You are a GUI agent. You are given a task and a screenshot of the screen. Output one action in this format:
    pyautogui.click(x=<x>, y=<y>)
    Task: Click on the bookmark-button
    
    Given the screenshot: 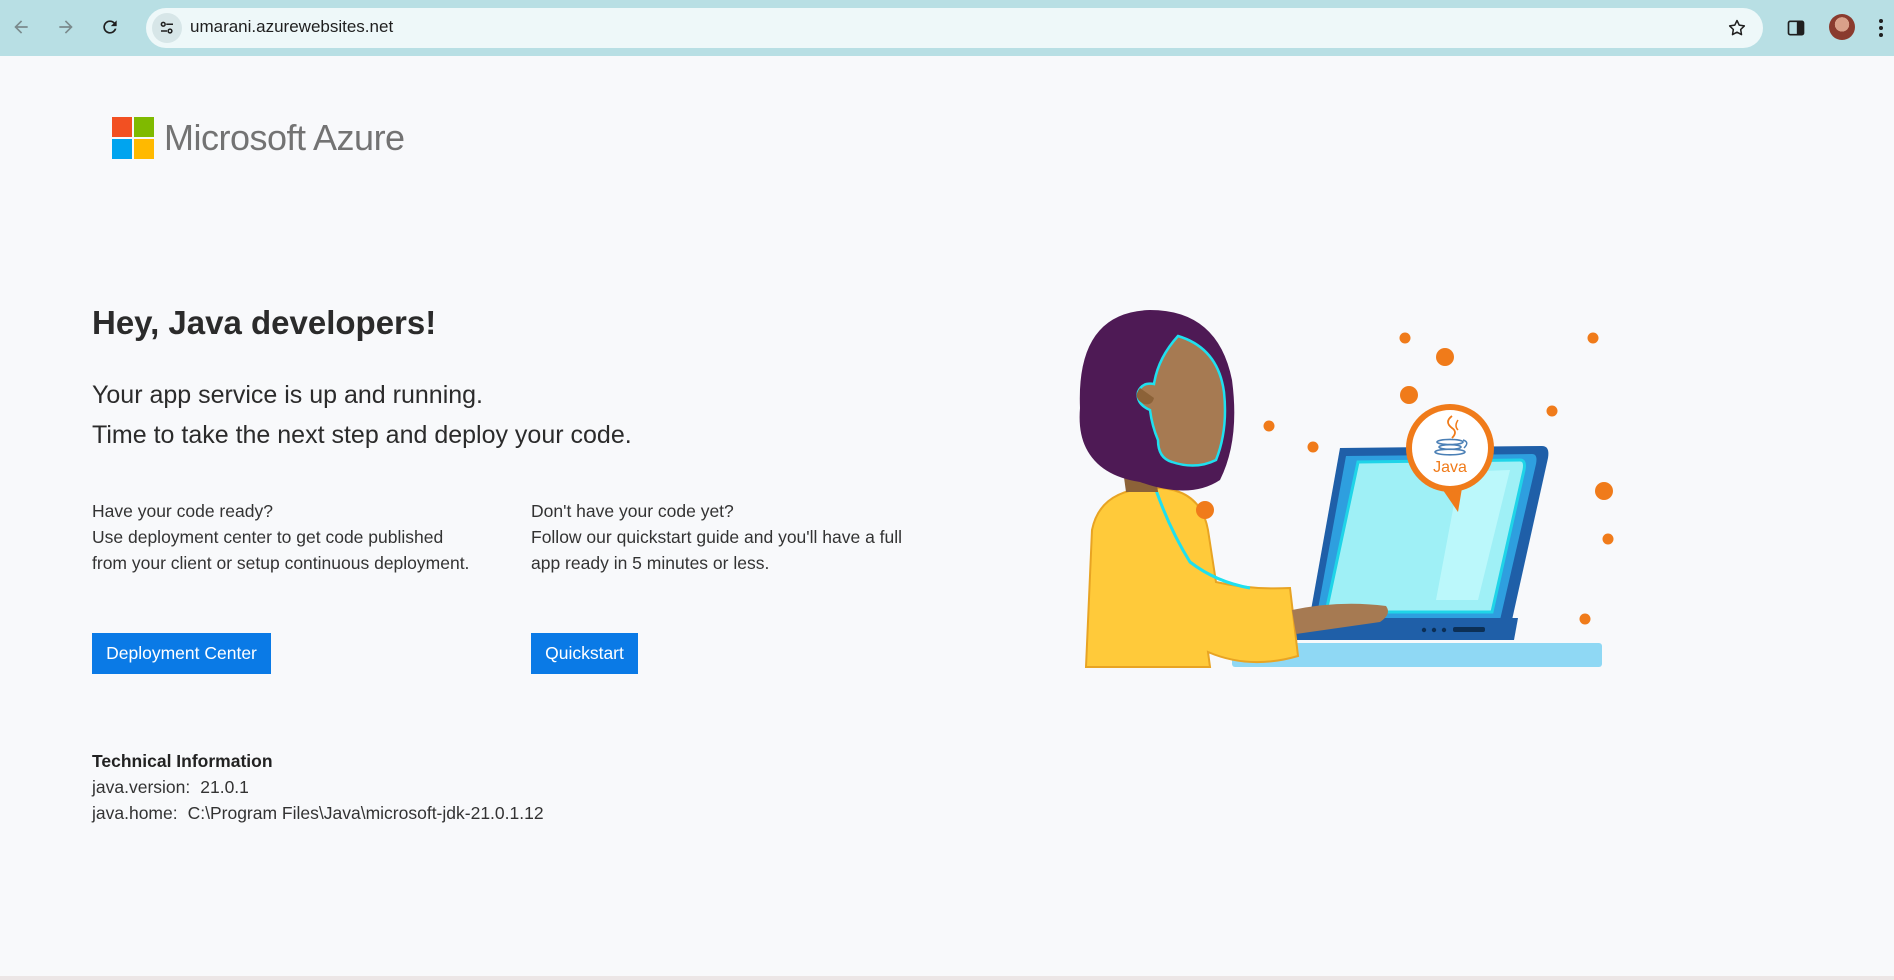 What is the action you would take?
    pyautogui.click(x=1737, y=28)
    